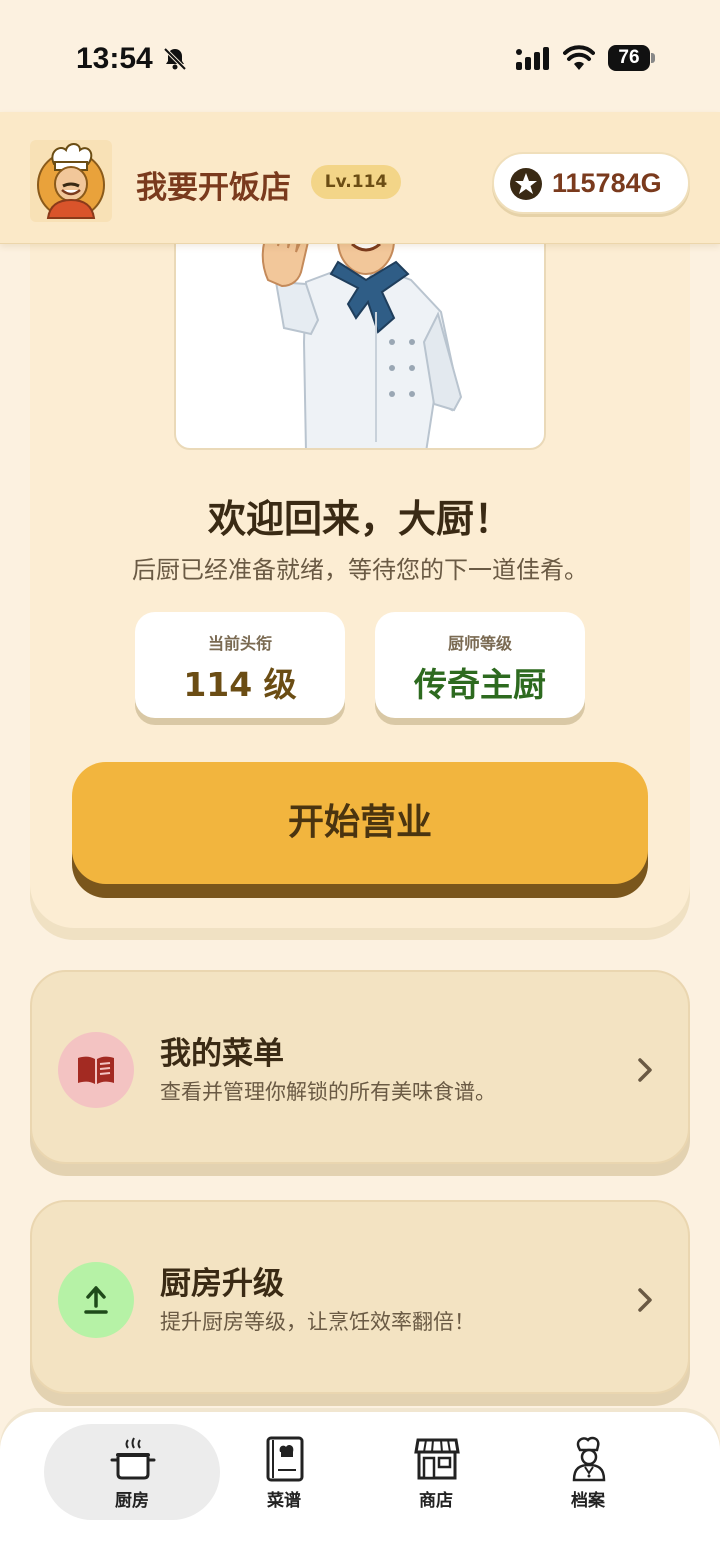  I want to click on nav-item-recipes: 菜谱, so click(284, 1472).